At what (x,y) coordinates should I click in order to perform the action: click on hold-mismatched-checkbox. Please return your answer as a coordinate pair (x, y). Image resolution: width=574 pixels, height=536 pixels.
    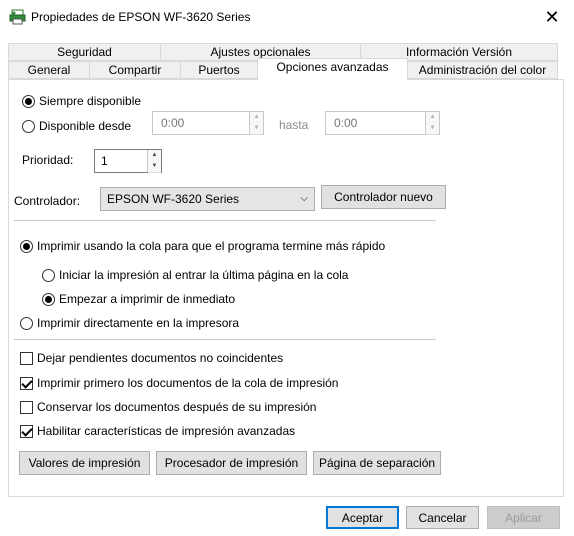
    Looking at the image, I should click on (26, 358).